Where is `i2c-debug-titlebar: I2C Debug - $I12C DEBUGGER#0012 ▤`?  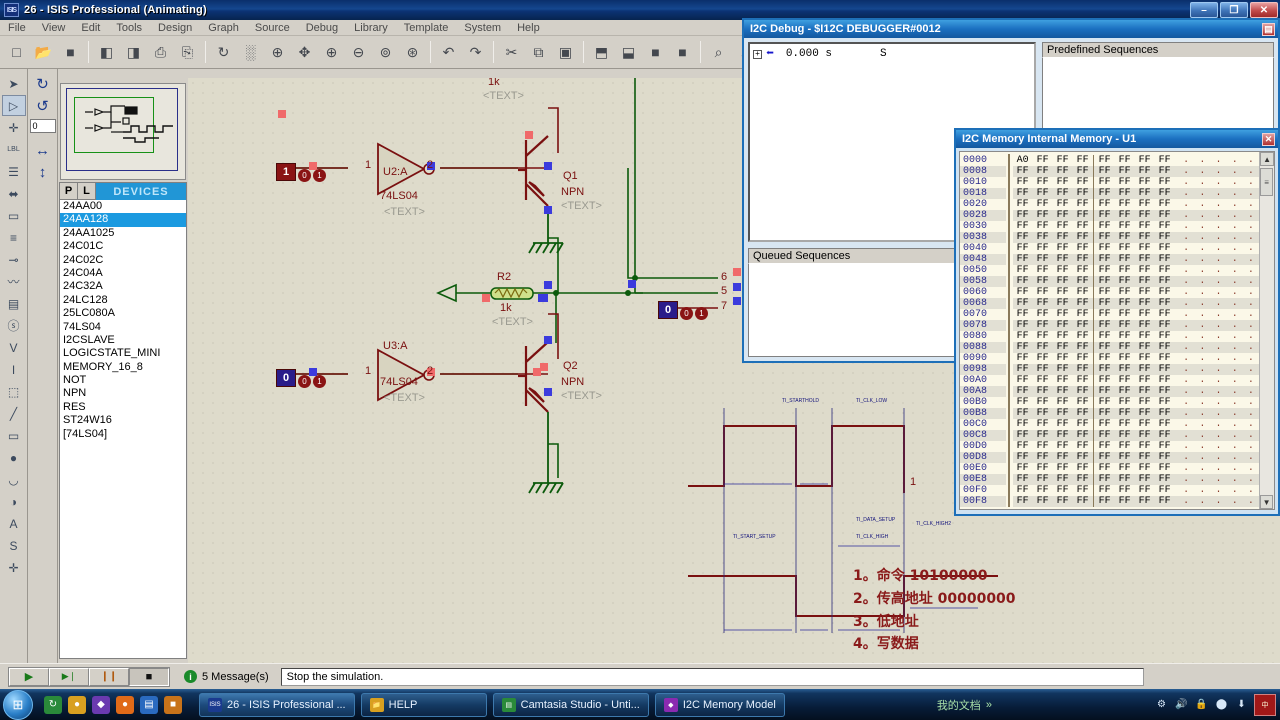
i2c-debug-titlebar: I2C Debug - $I12C DEBUGGER#0012 ▤ is located at coordinates (1011, 29).